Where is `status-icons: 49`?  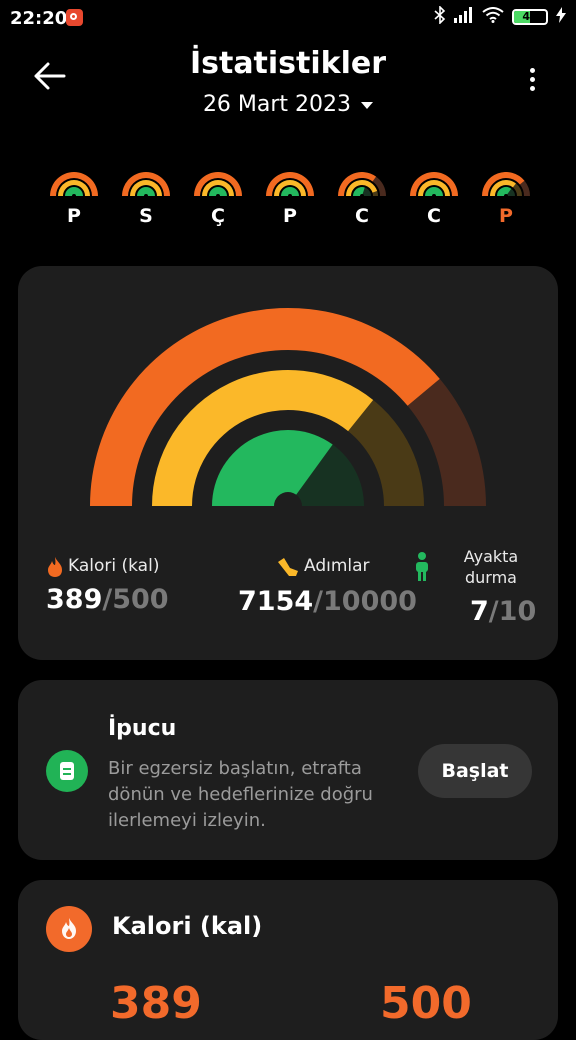
status-icons: 49 is located at coordinates (500, 16).